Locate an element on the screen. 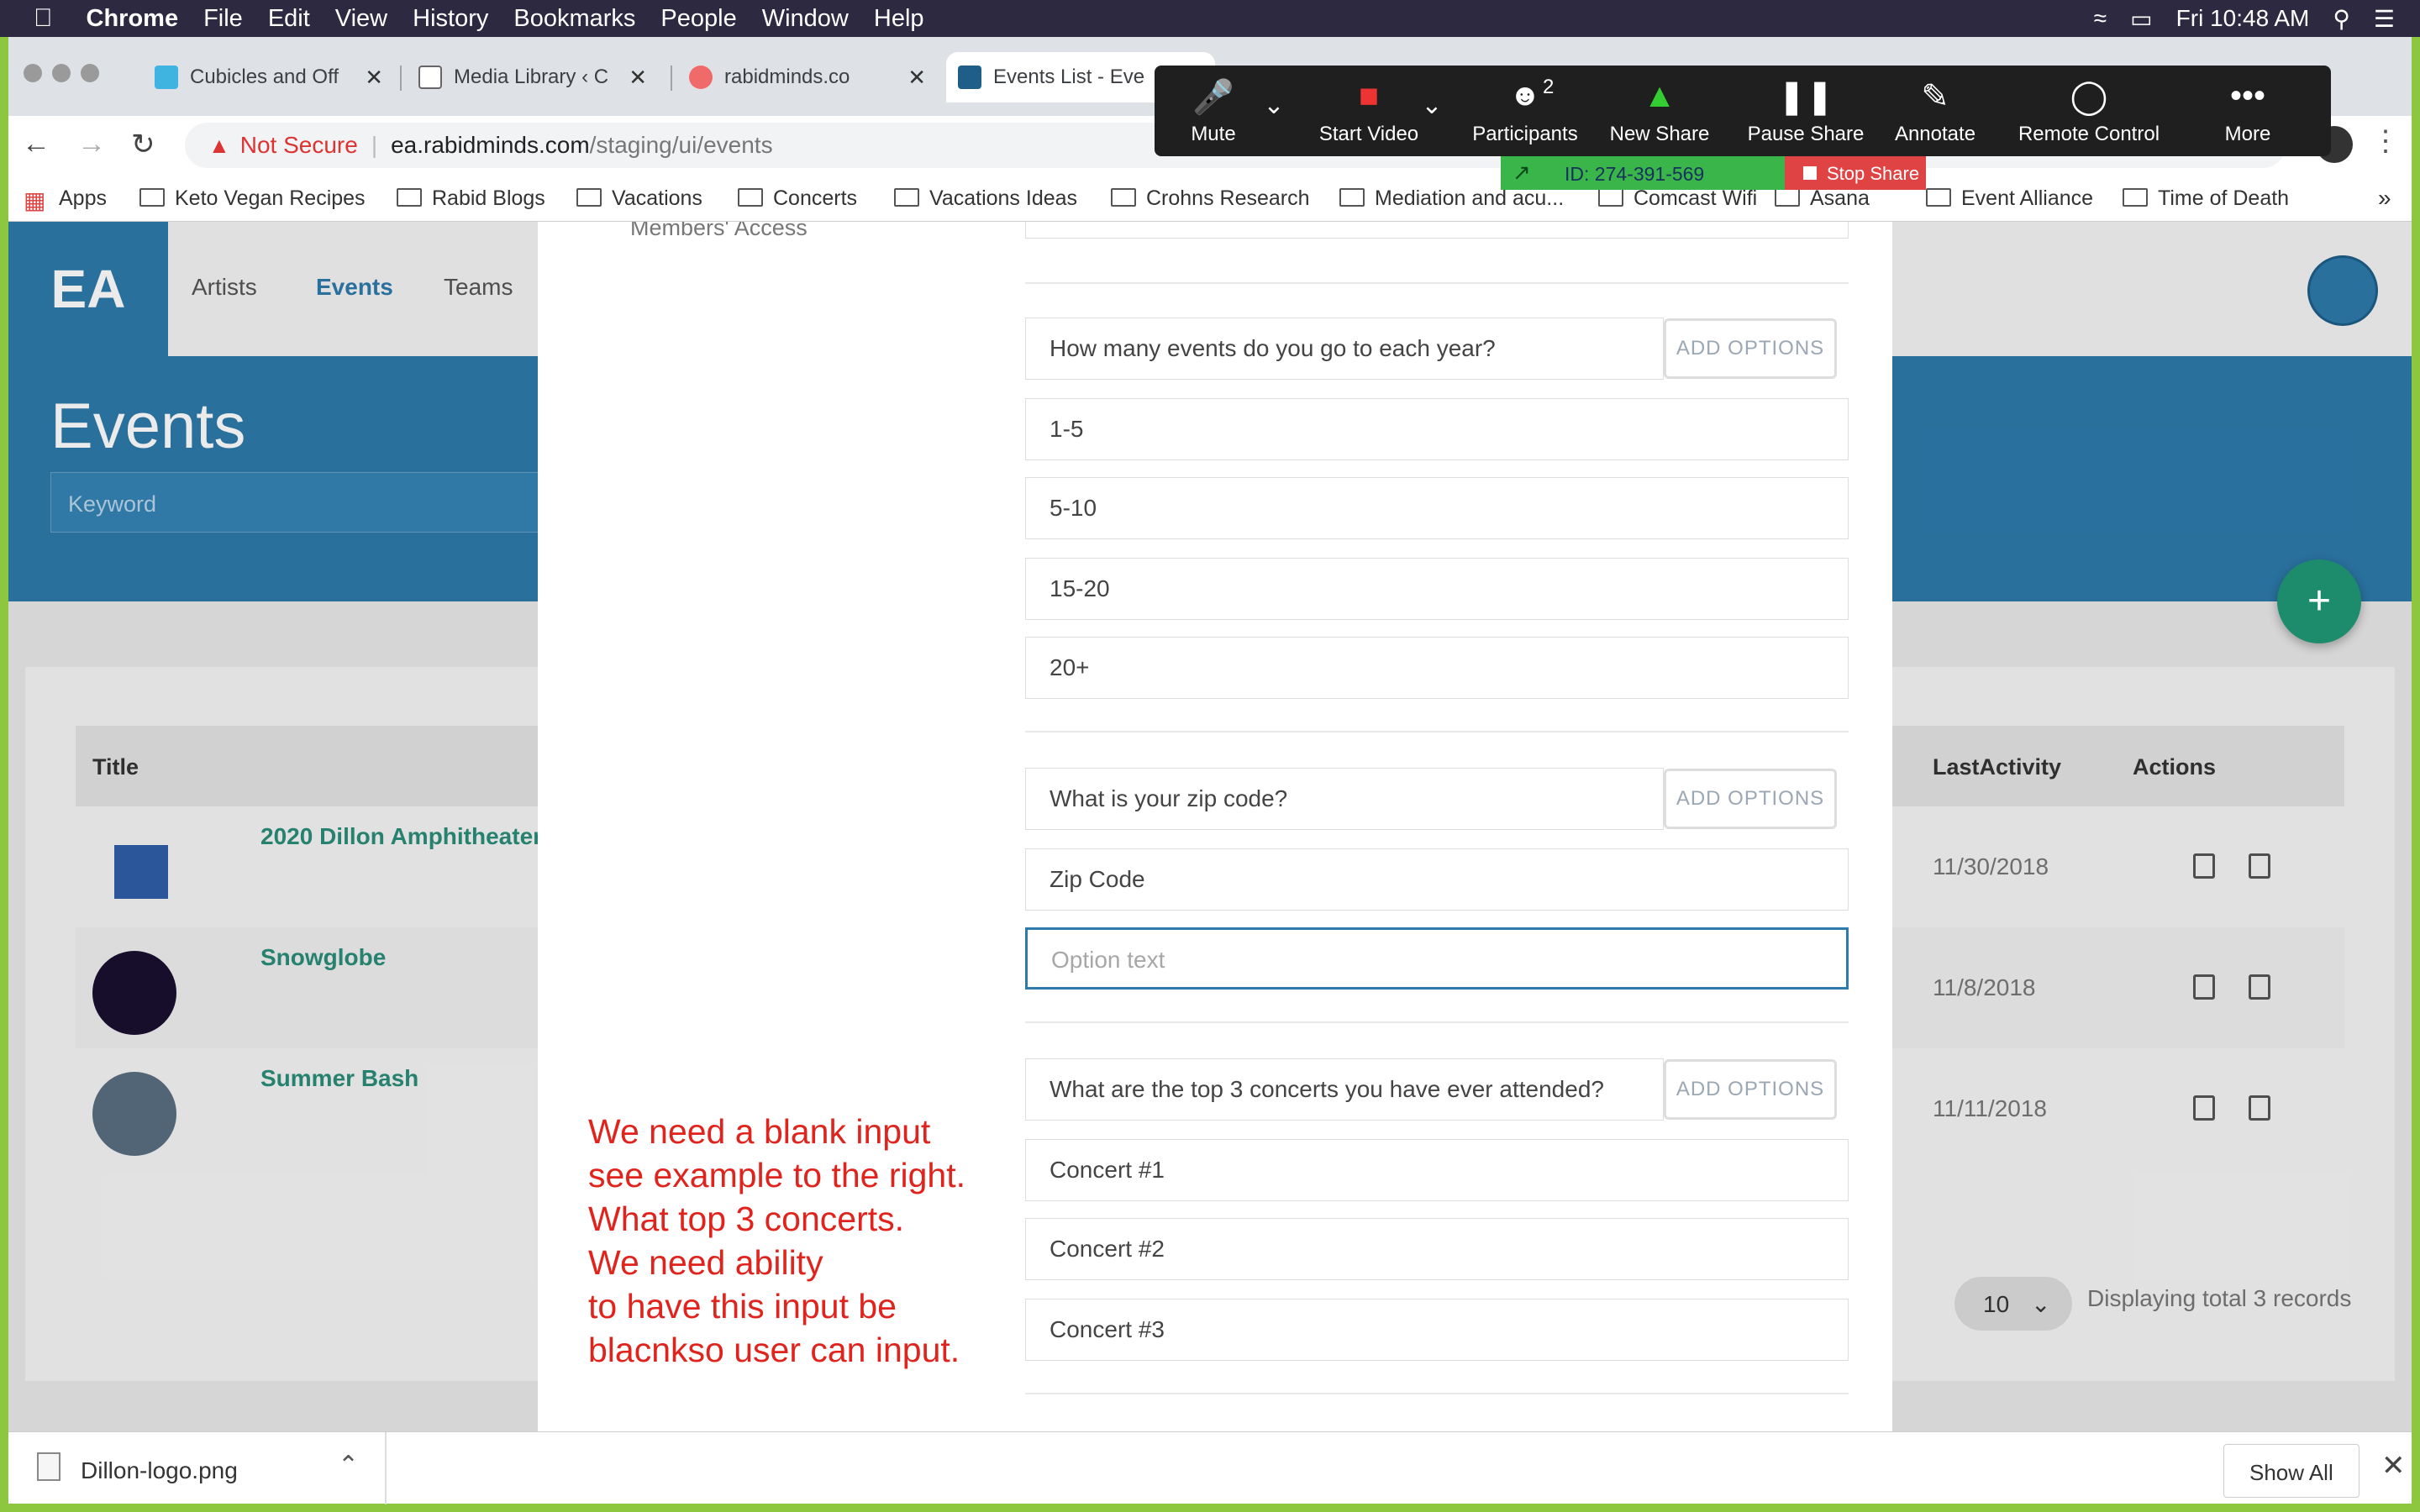 The width and height of the screenshot is (2420, 1512). download-file-name: Dillon-logo.png is located at coordinates (159, 1470).